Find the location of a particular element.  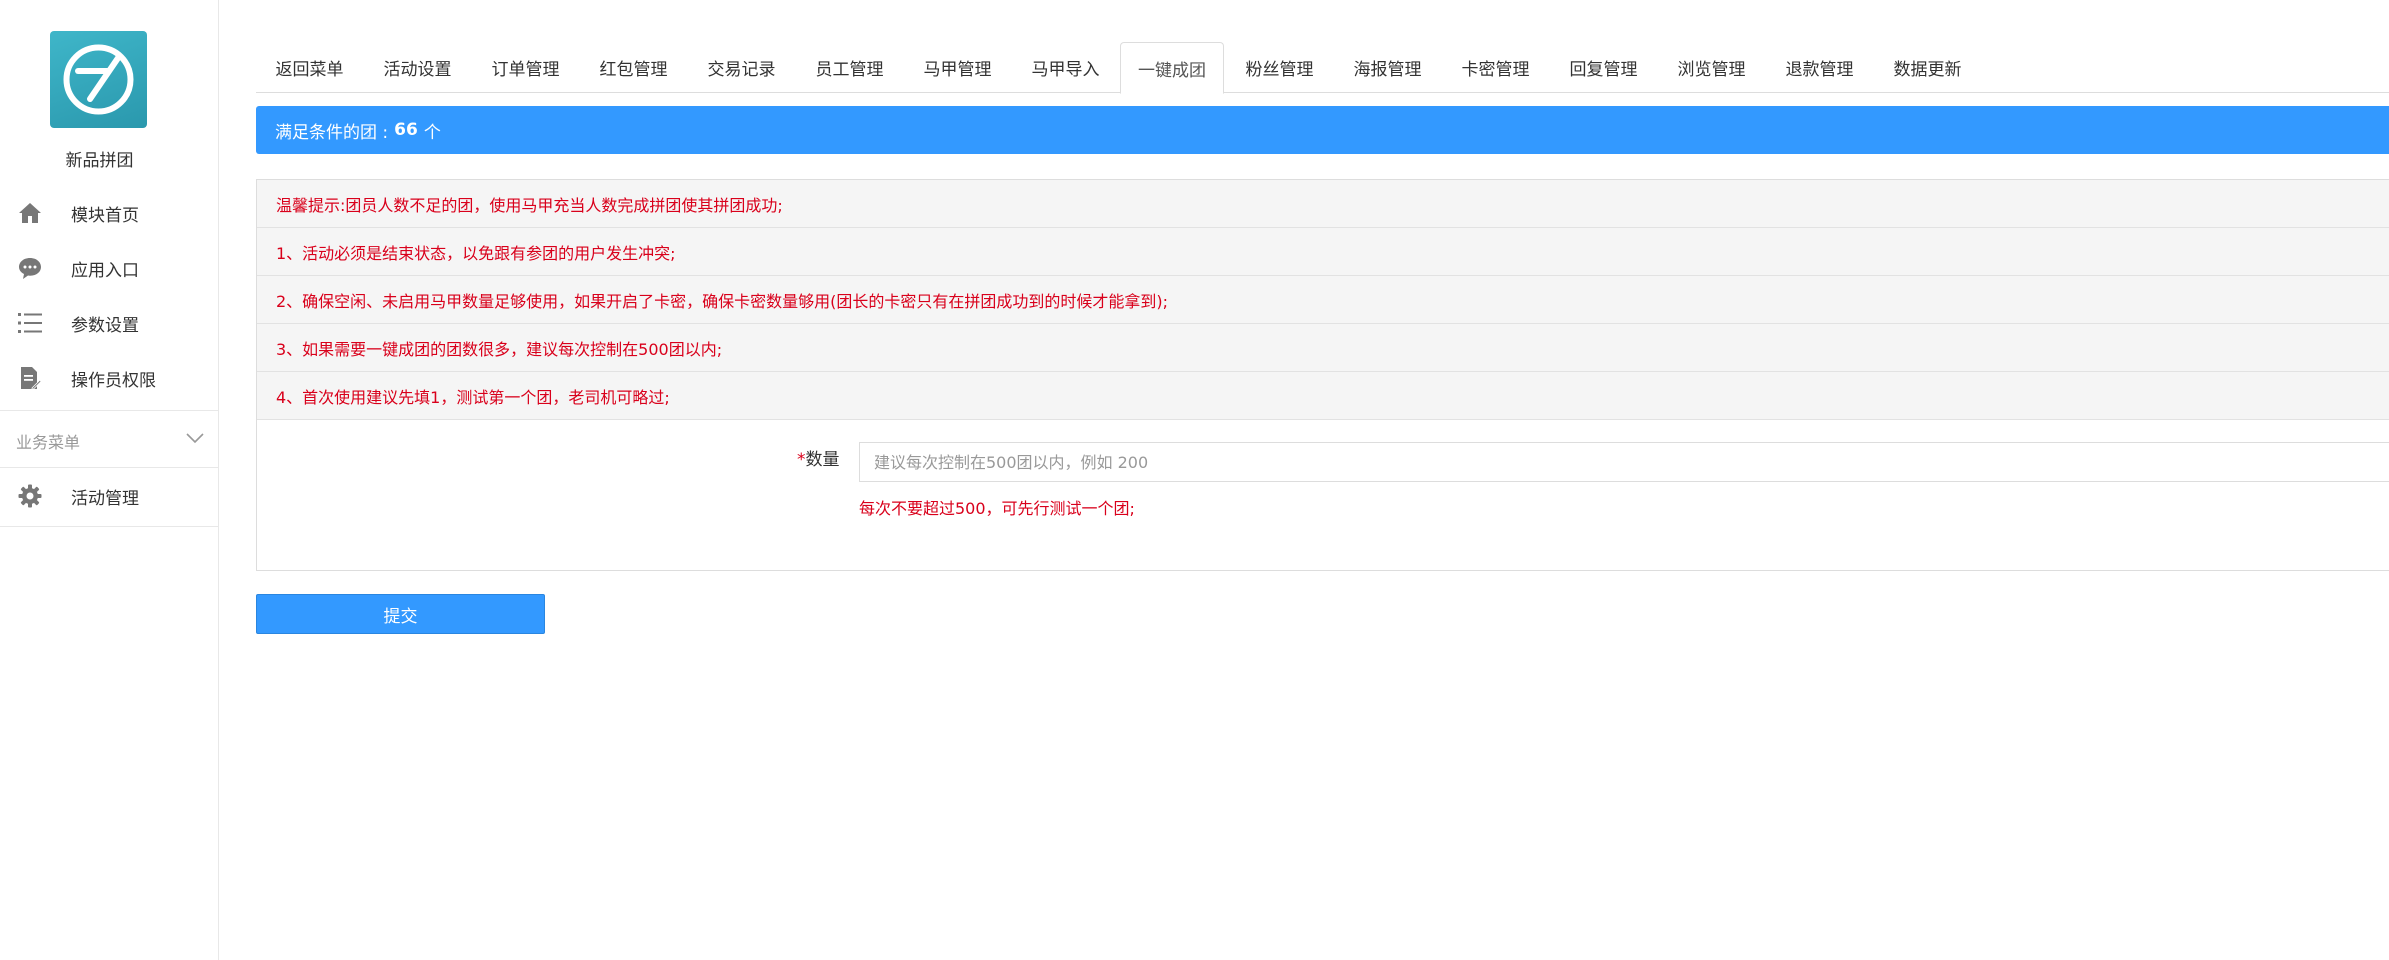

banner-prefix: 满足条件的团 : is located at coordinates (332, 132).